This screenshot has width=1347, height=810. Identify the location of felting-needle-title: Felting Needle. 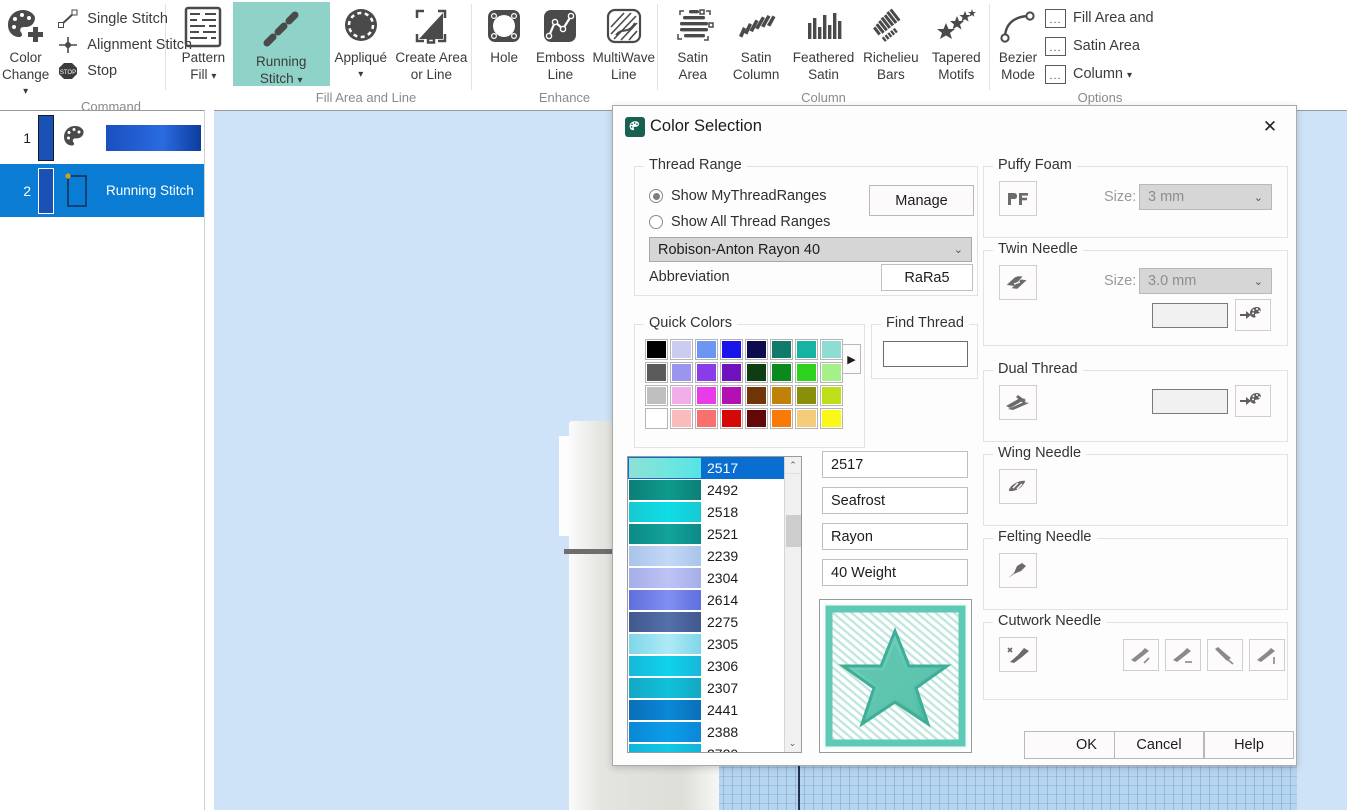
(1045, 537).